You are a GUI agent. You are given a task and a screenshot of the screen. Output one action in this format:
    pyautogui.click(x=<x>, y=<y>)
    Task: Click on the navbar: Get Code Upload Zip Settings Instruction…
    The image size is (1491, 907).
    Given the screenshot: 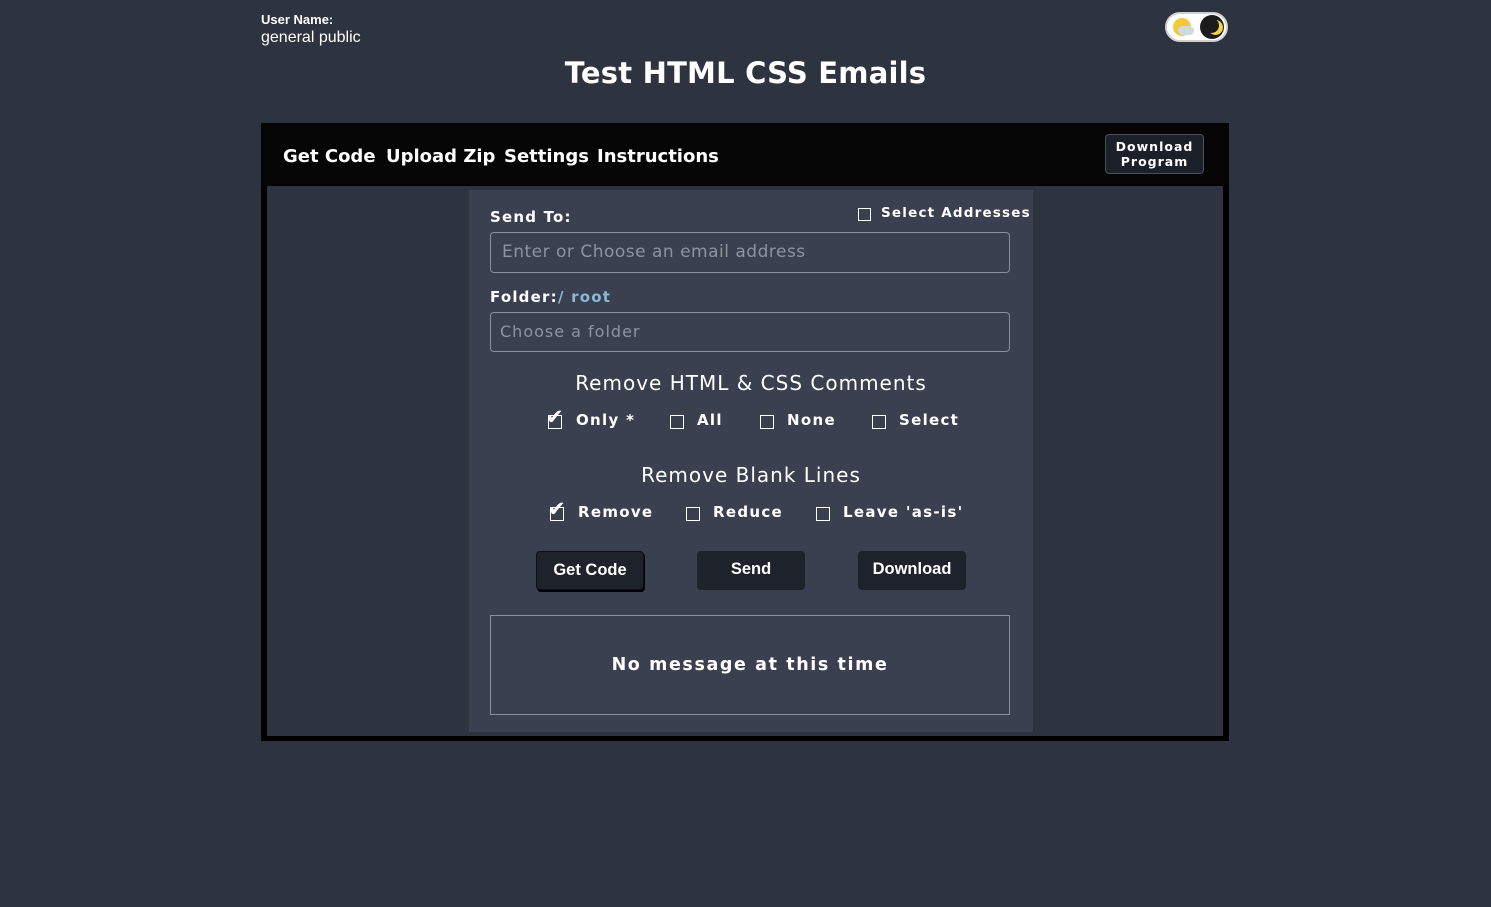 What is the action you would take?
    pyautogui.click(x=745, y=154)
    